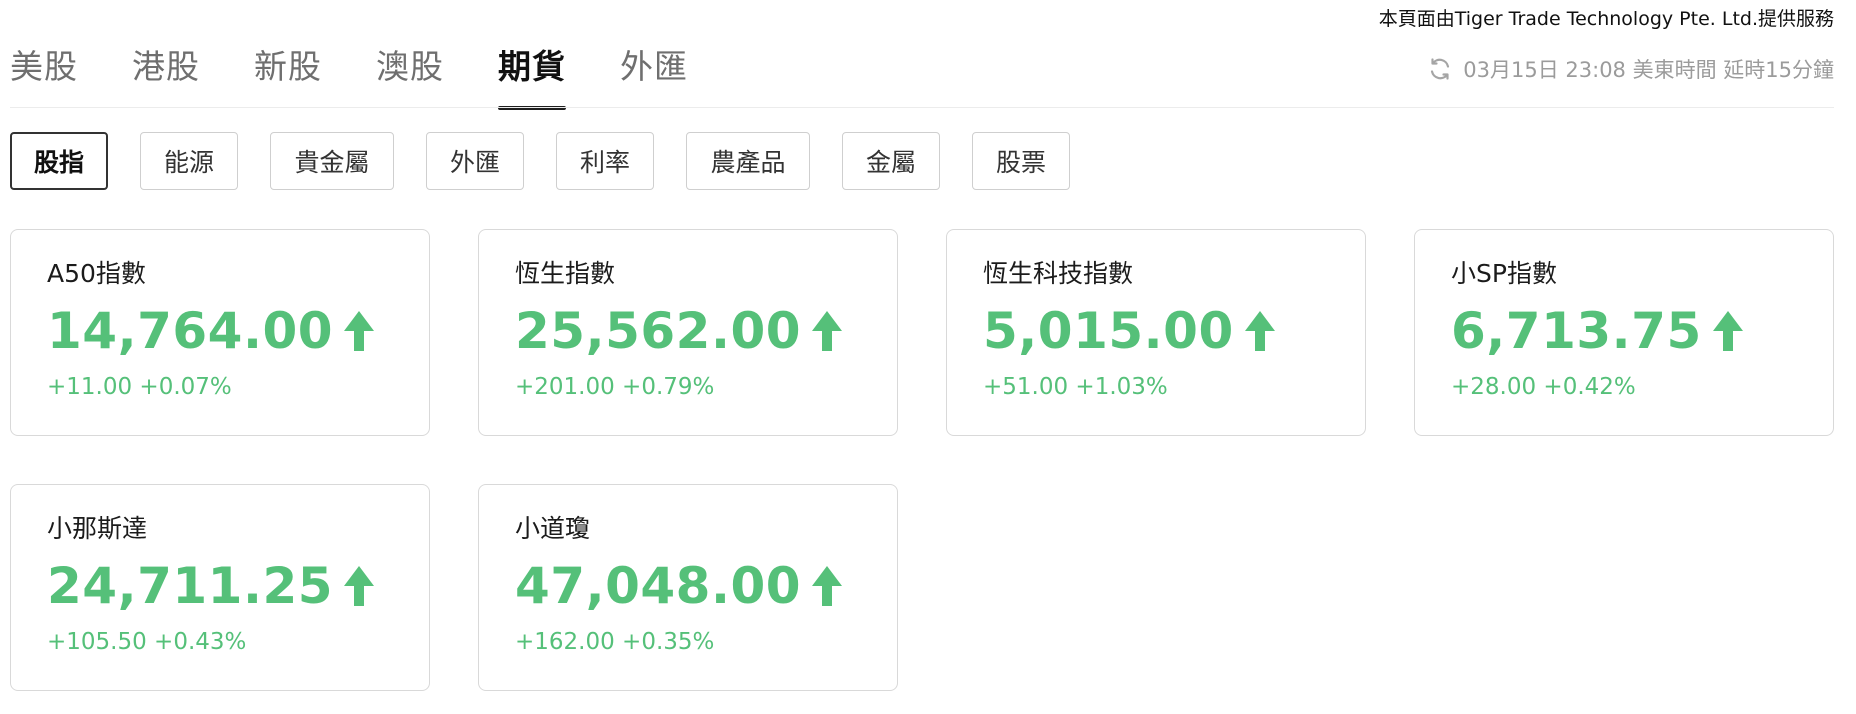 This screenshot has width=1856, height=714. Describe the element at coordinates (1440, 69) in the screenshot. I see `refresh-icon` at that location.